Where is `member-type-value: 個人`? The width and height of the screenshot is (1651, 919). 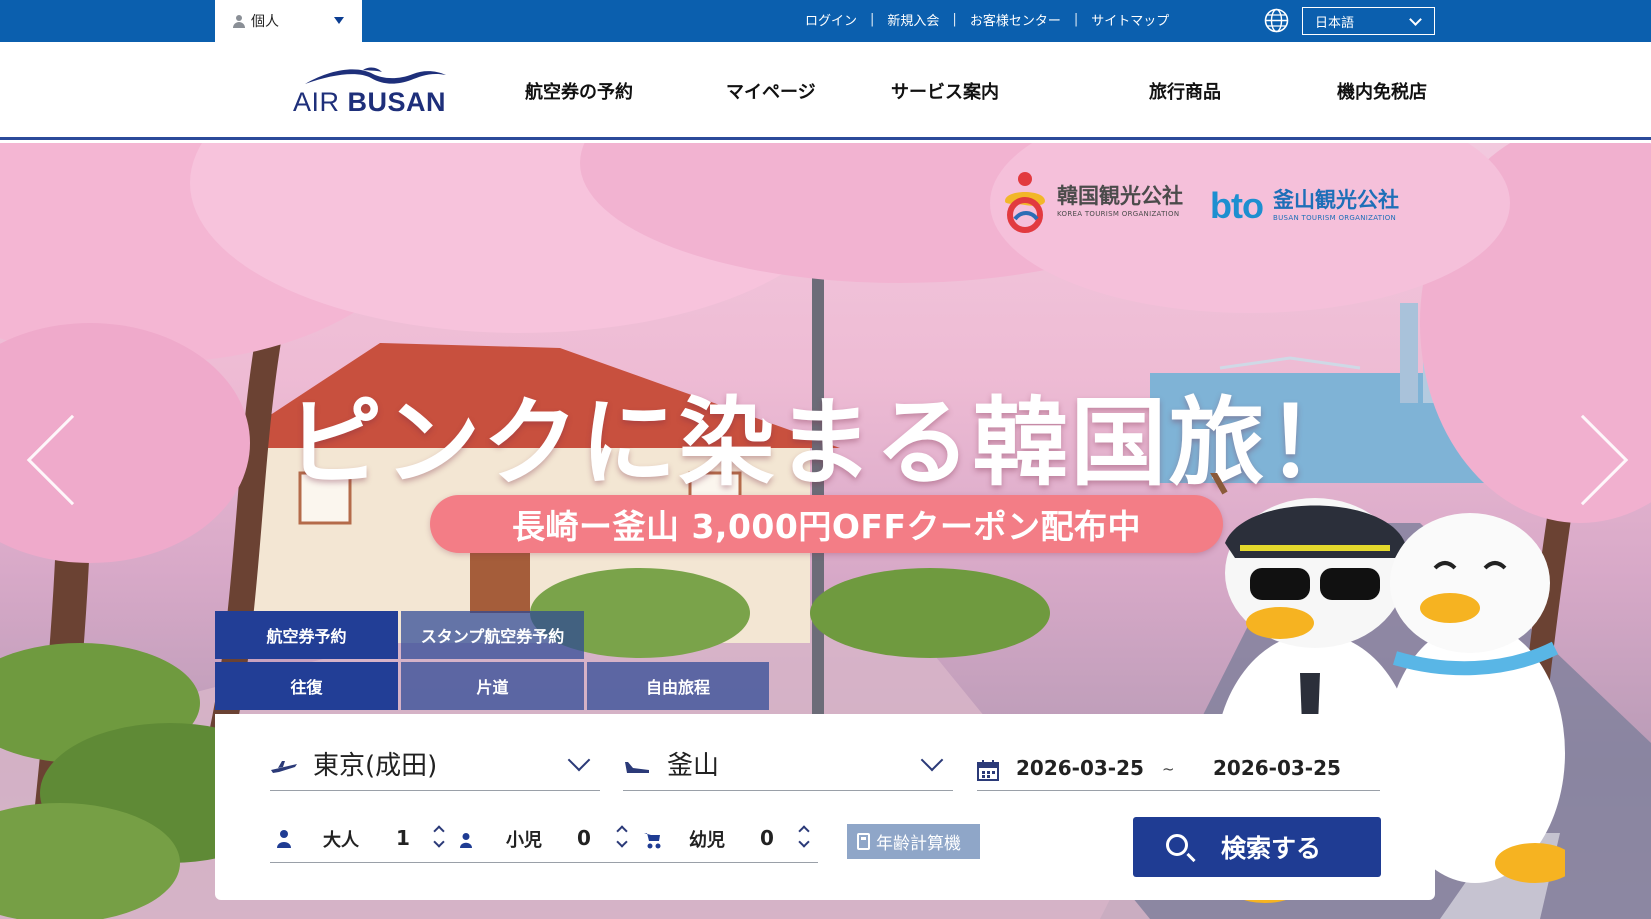 member-type-value: 個人 is located at coordinates (265, 22).